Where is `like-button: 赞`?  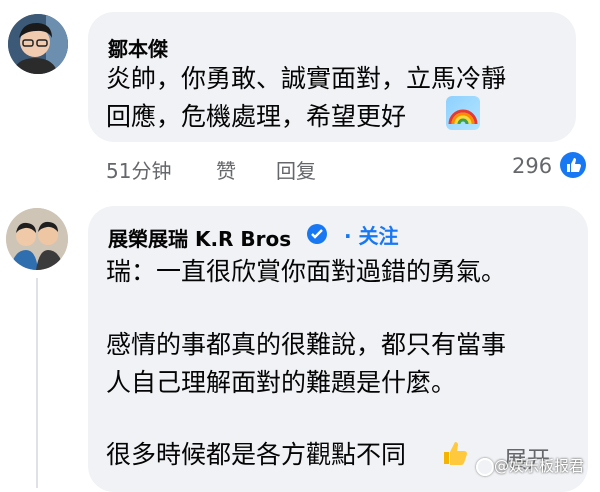
like-button: 赞 is located at coordinates (226, 169).